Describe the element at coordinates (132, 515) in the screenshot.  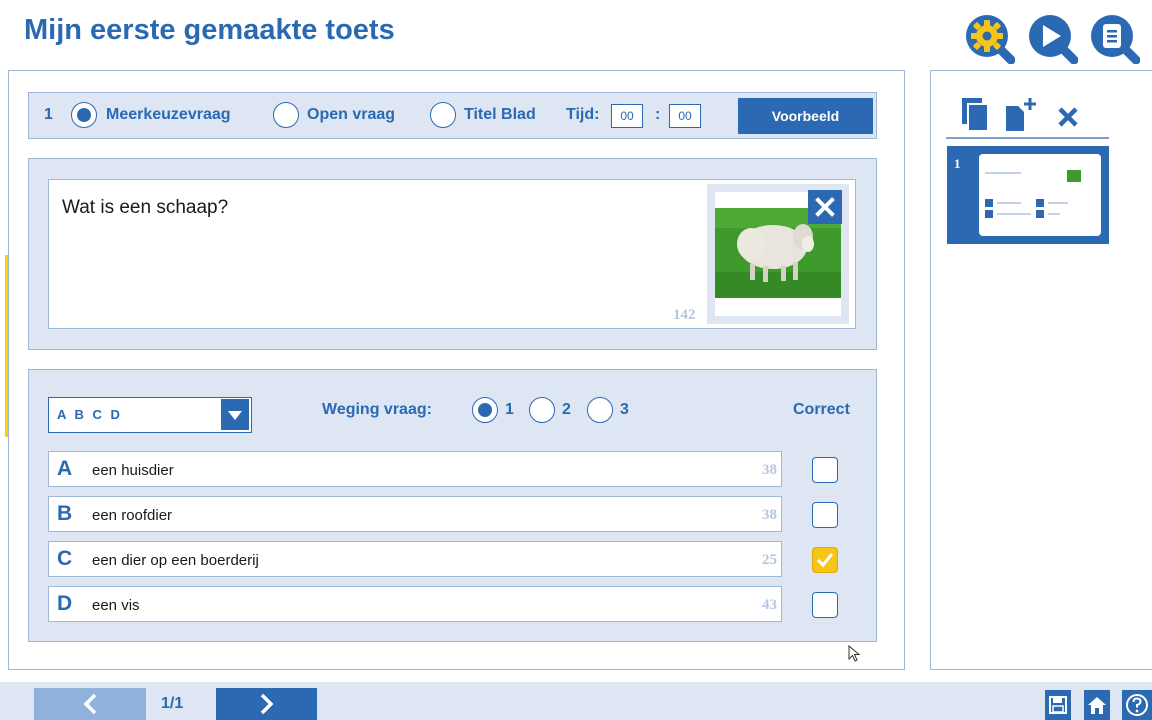
I see `answer-text: een roofdier` at that location.